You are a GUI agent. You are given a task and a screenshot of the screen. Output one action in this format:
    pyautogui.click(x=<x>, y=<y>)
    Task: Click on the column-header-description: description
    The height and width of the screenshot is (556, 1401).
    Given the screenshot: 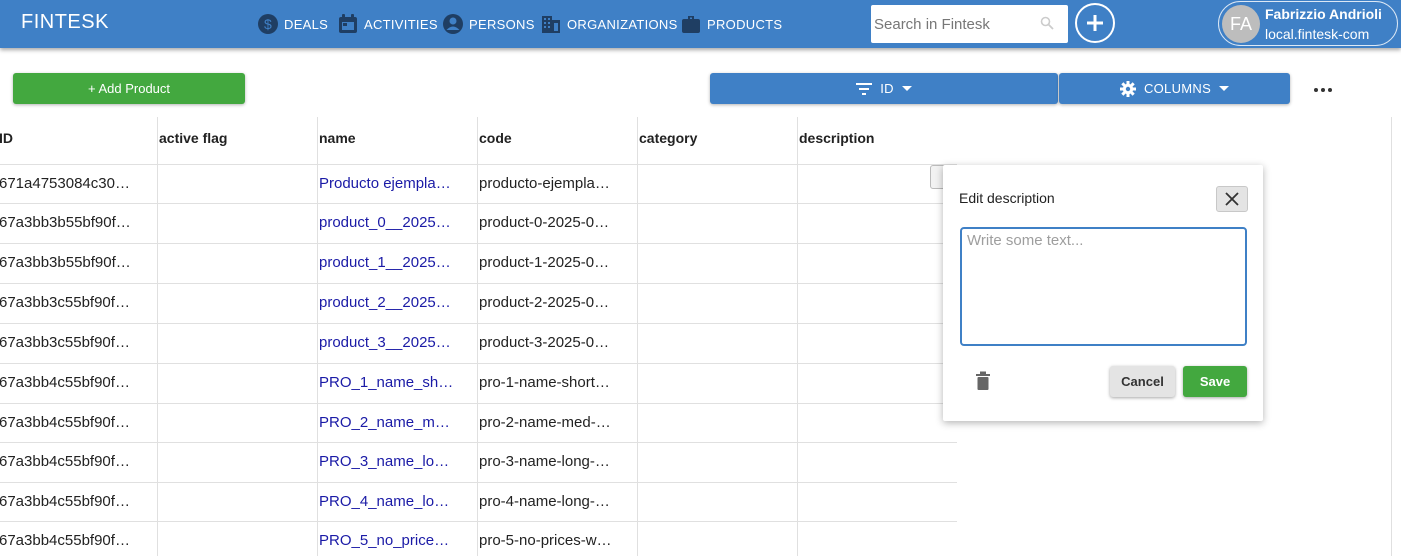 What is the action you would take?
    pyautogui.click(x=877, y=141)
    